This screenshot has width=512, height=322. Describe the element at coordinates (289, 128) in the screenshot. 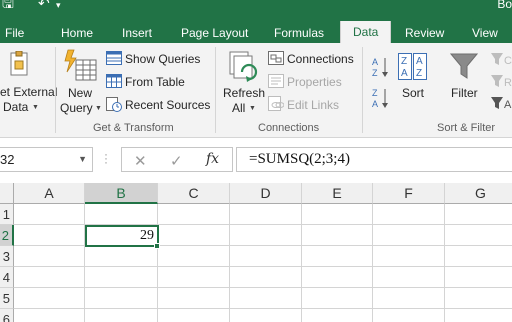

I see `group-label-connections: Connections` at that location.